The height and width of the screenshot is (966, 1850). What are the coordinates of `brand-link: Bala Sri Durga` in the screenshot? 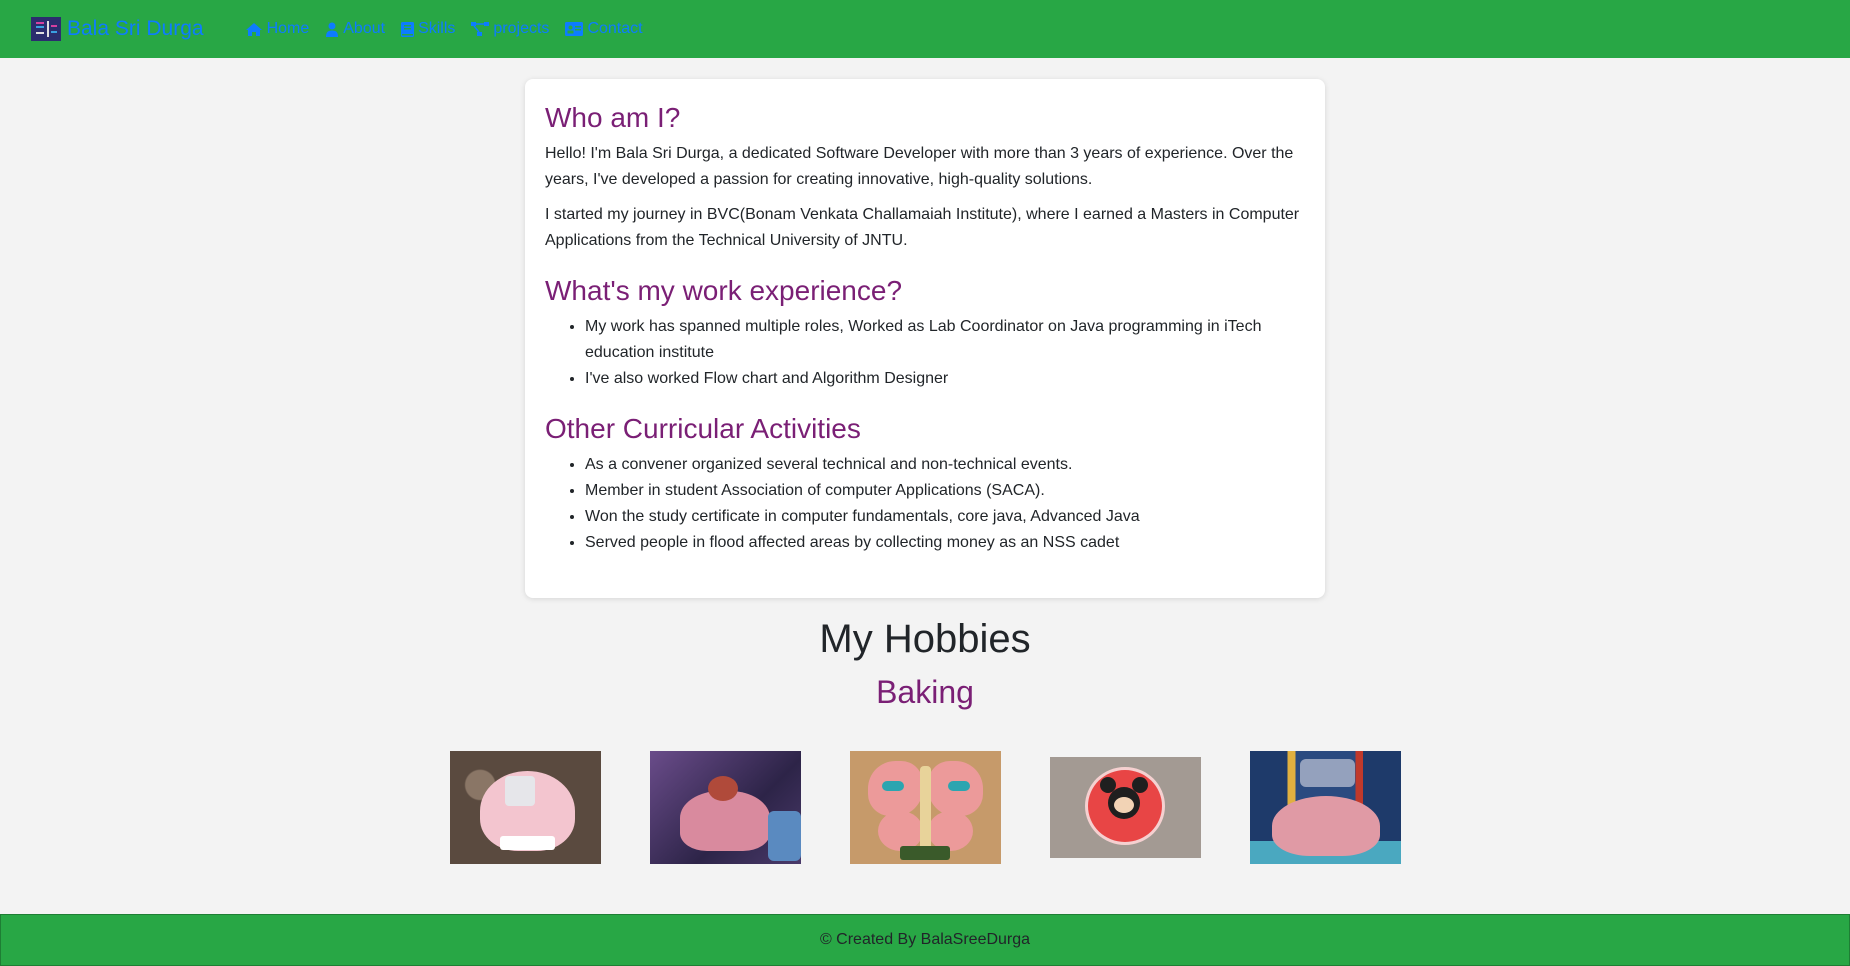 It's located at (117, 29).